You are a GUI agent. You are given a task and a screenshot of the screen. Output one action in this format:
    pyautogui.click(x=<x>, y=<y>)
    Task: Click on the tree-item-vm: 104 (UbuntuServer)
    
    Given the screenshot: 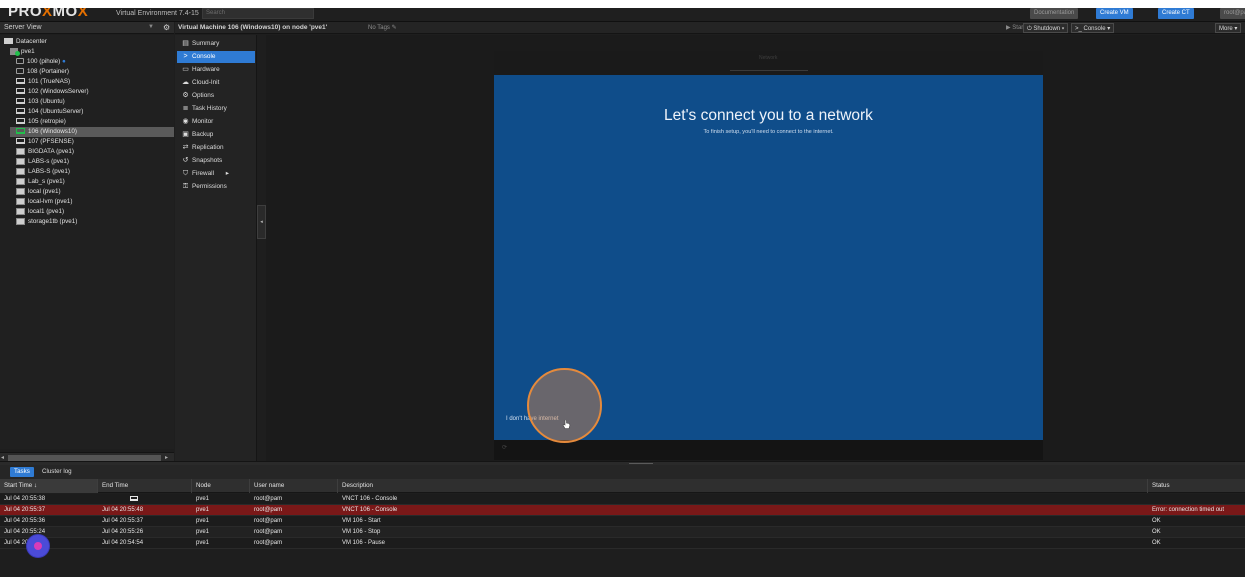 What is the action you would take?
    pyautogui.click(x=49, y=112)
    